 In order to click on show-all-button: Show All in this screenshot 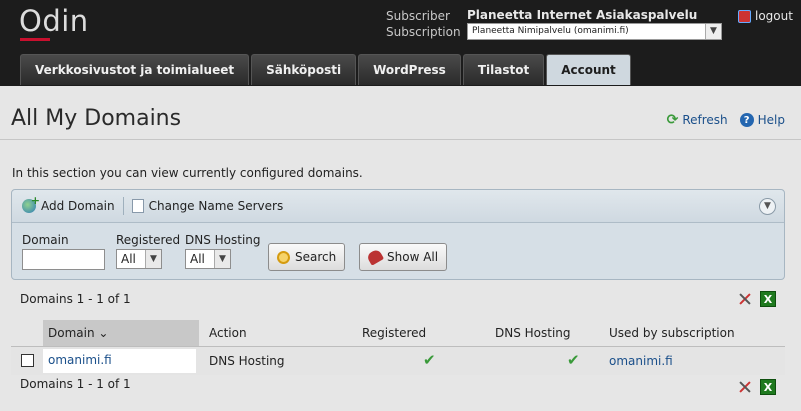, I will do `click(403, 257)`.